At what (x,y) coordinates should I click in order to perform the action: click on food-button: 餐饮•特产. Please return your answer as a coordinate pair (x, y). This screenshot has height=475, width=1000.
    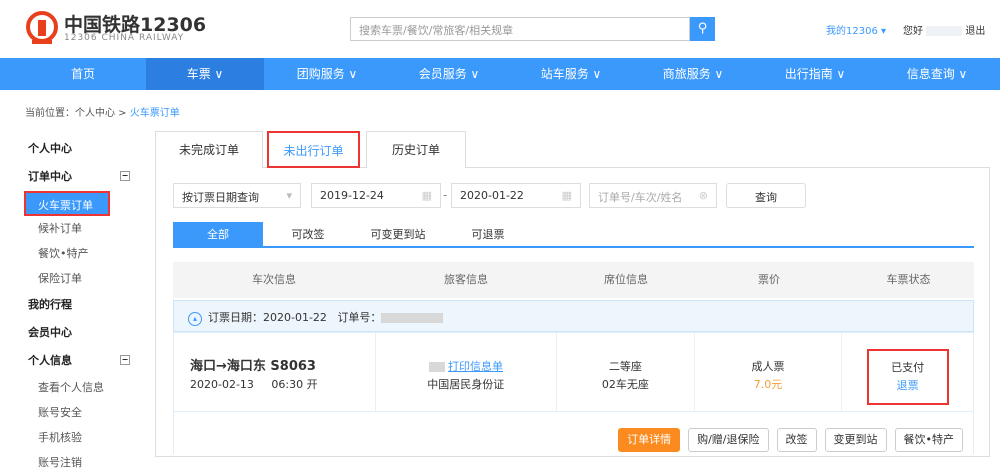
    Looking at the image, I should click on (928, 440).